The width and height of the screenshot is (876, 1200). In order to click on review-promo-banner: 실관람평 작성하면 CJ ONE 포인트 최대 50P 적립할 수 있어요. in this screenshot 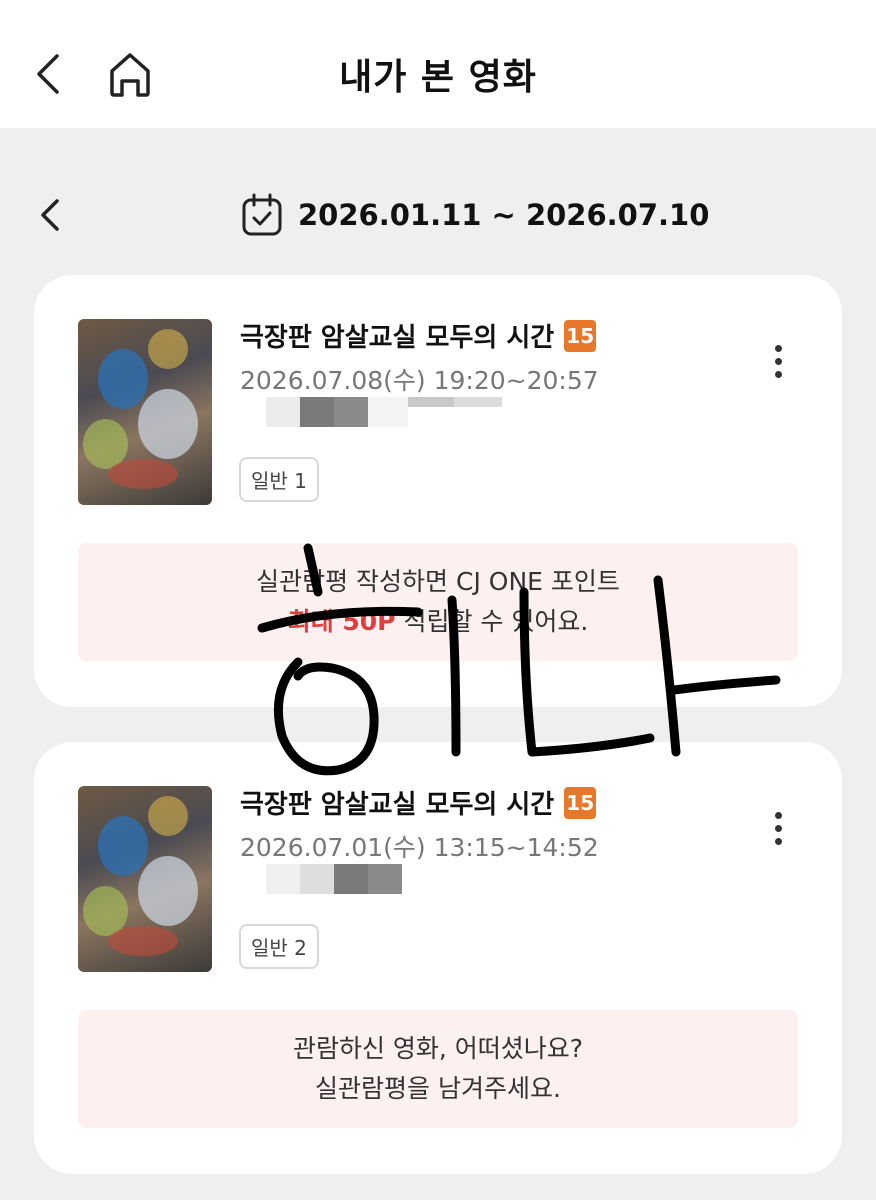, I will do `click(438, 602)`.